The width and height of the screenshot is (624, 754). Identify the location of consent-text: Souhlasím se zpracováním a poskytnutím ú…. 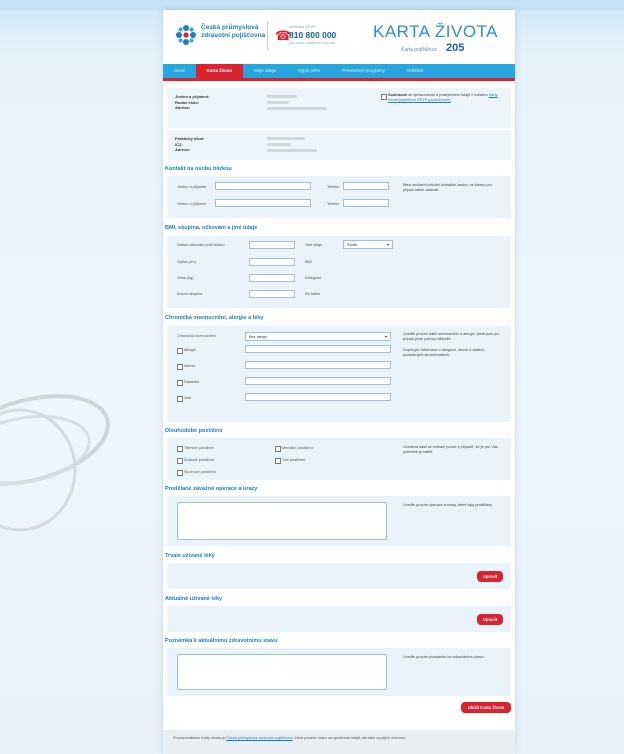
(447, 98).